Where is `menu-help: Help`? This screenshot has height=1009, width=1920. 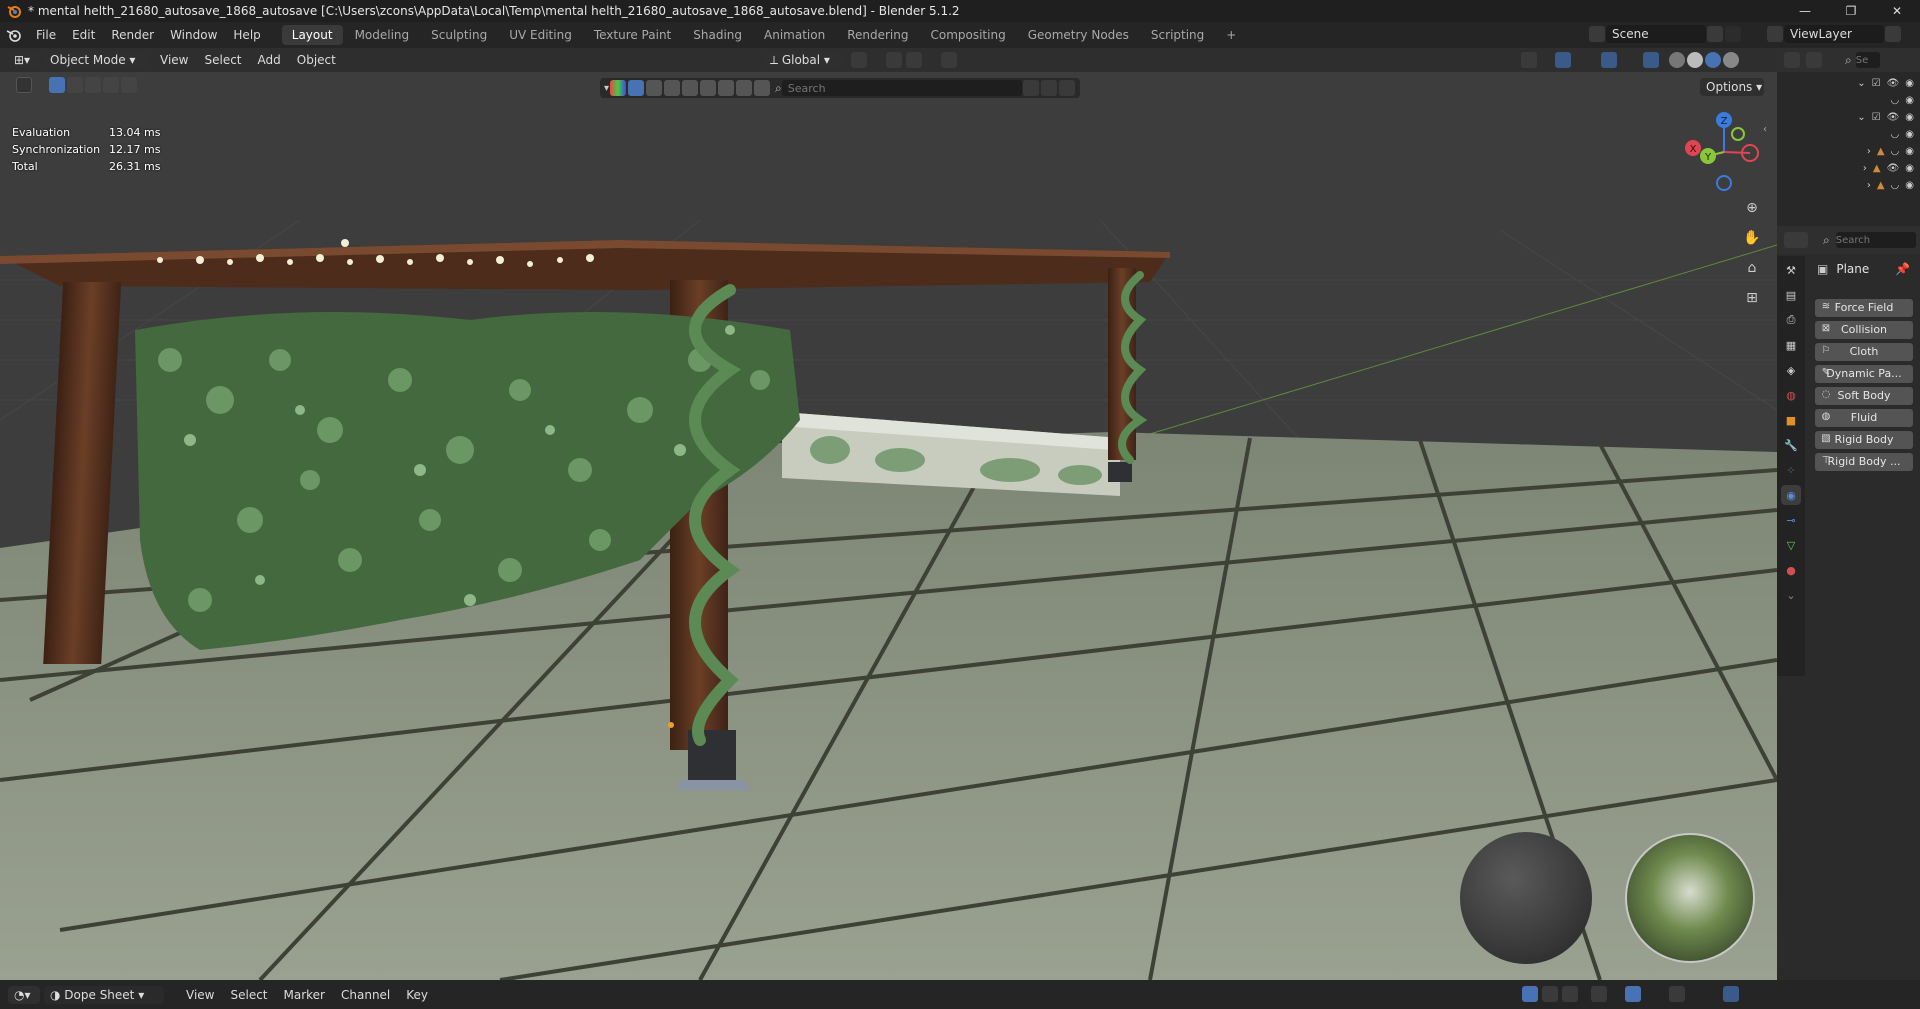 menu-help: Help is located at coordinates (246, 35).